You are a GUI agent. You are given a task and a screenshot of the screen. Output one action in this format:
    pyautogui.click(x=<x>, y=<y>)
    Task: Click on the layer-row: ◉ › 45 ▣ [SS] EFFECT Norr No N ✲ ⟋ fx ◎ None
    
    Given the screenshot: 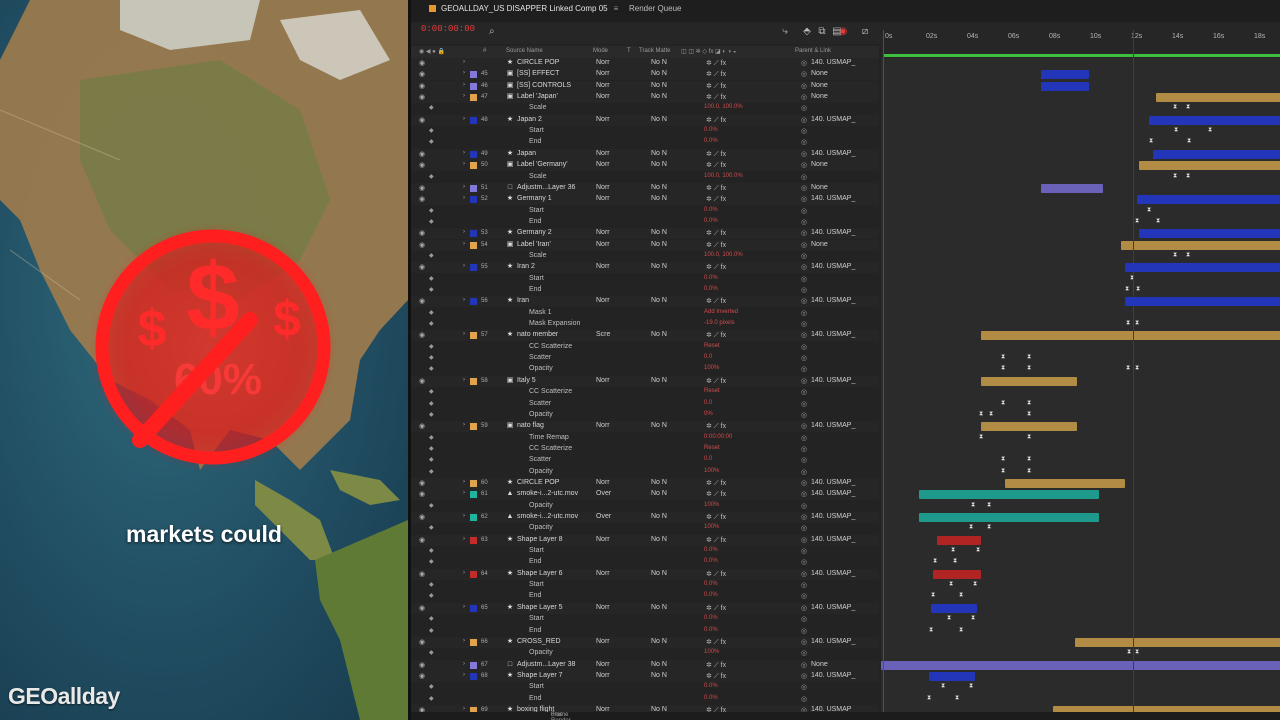 What is the action you would take?
    pyautogui.click(x=645, y=75)
    